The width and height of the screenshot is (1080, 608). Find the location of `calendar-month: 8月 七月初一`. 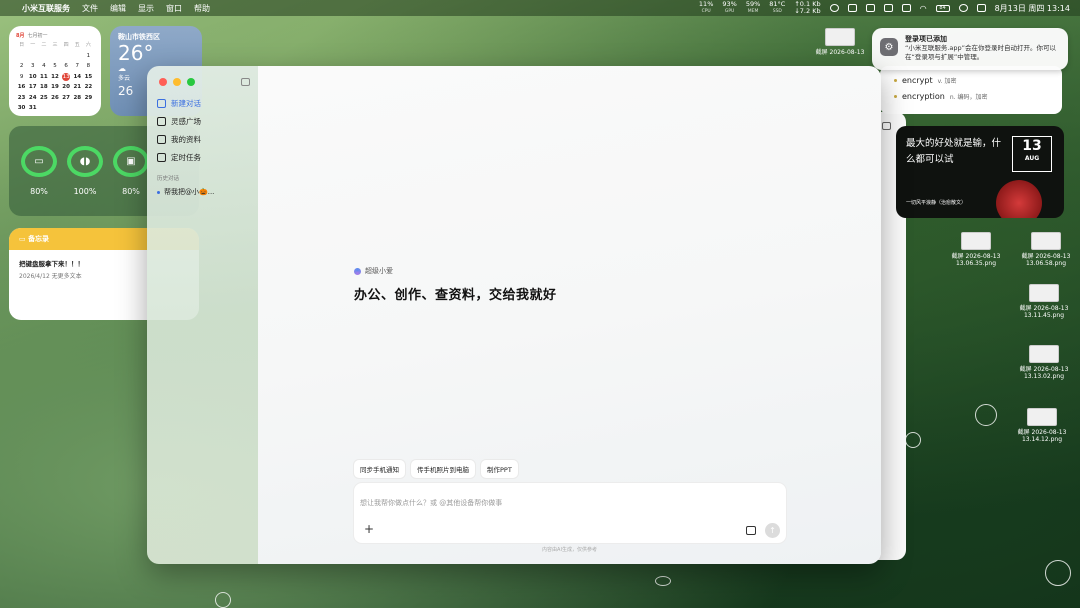

calendar-month: 8月 七月初一 is located at coordinates (32, 36).